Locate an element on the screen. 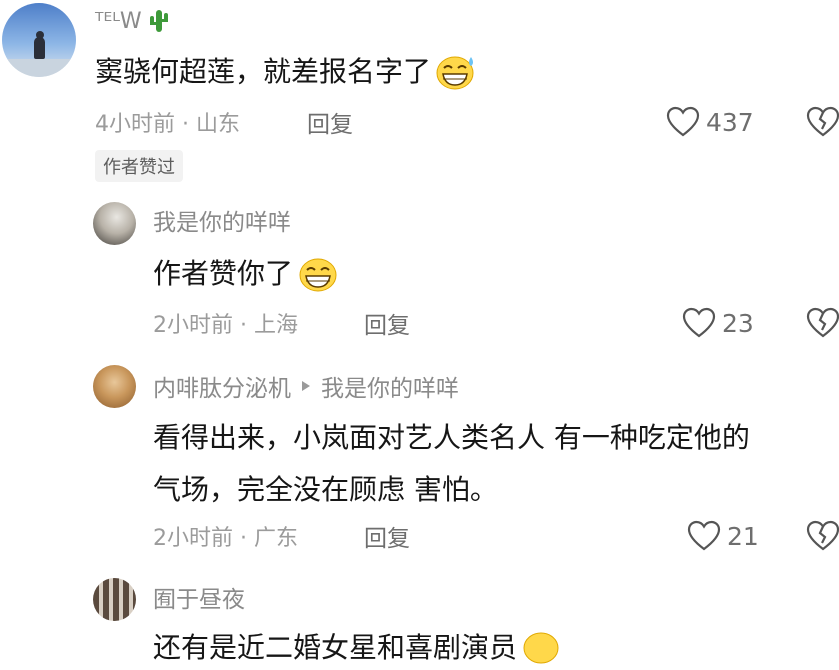  emoji-icon is located at coordinates (541, 648).